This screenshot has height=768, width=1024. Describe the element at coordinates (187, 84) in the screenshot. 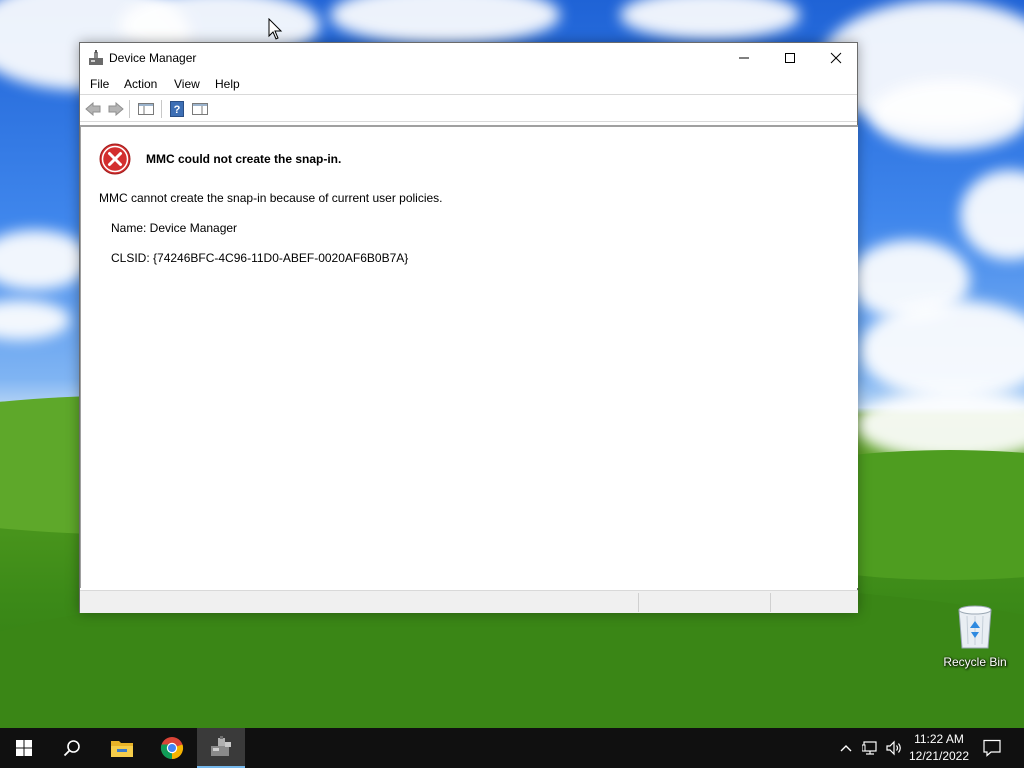

I see `menu-view: View` at that location.